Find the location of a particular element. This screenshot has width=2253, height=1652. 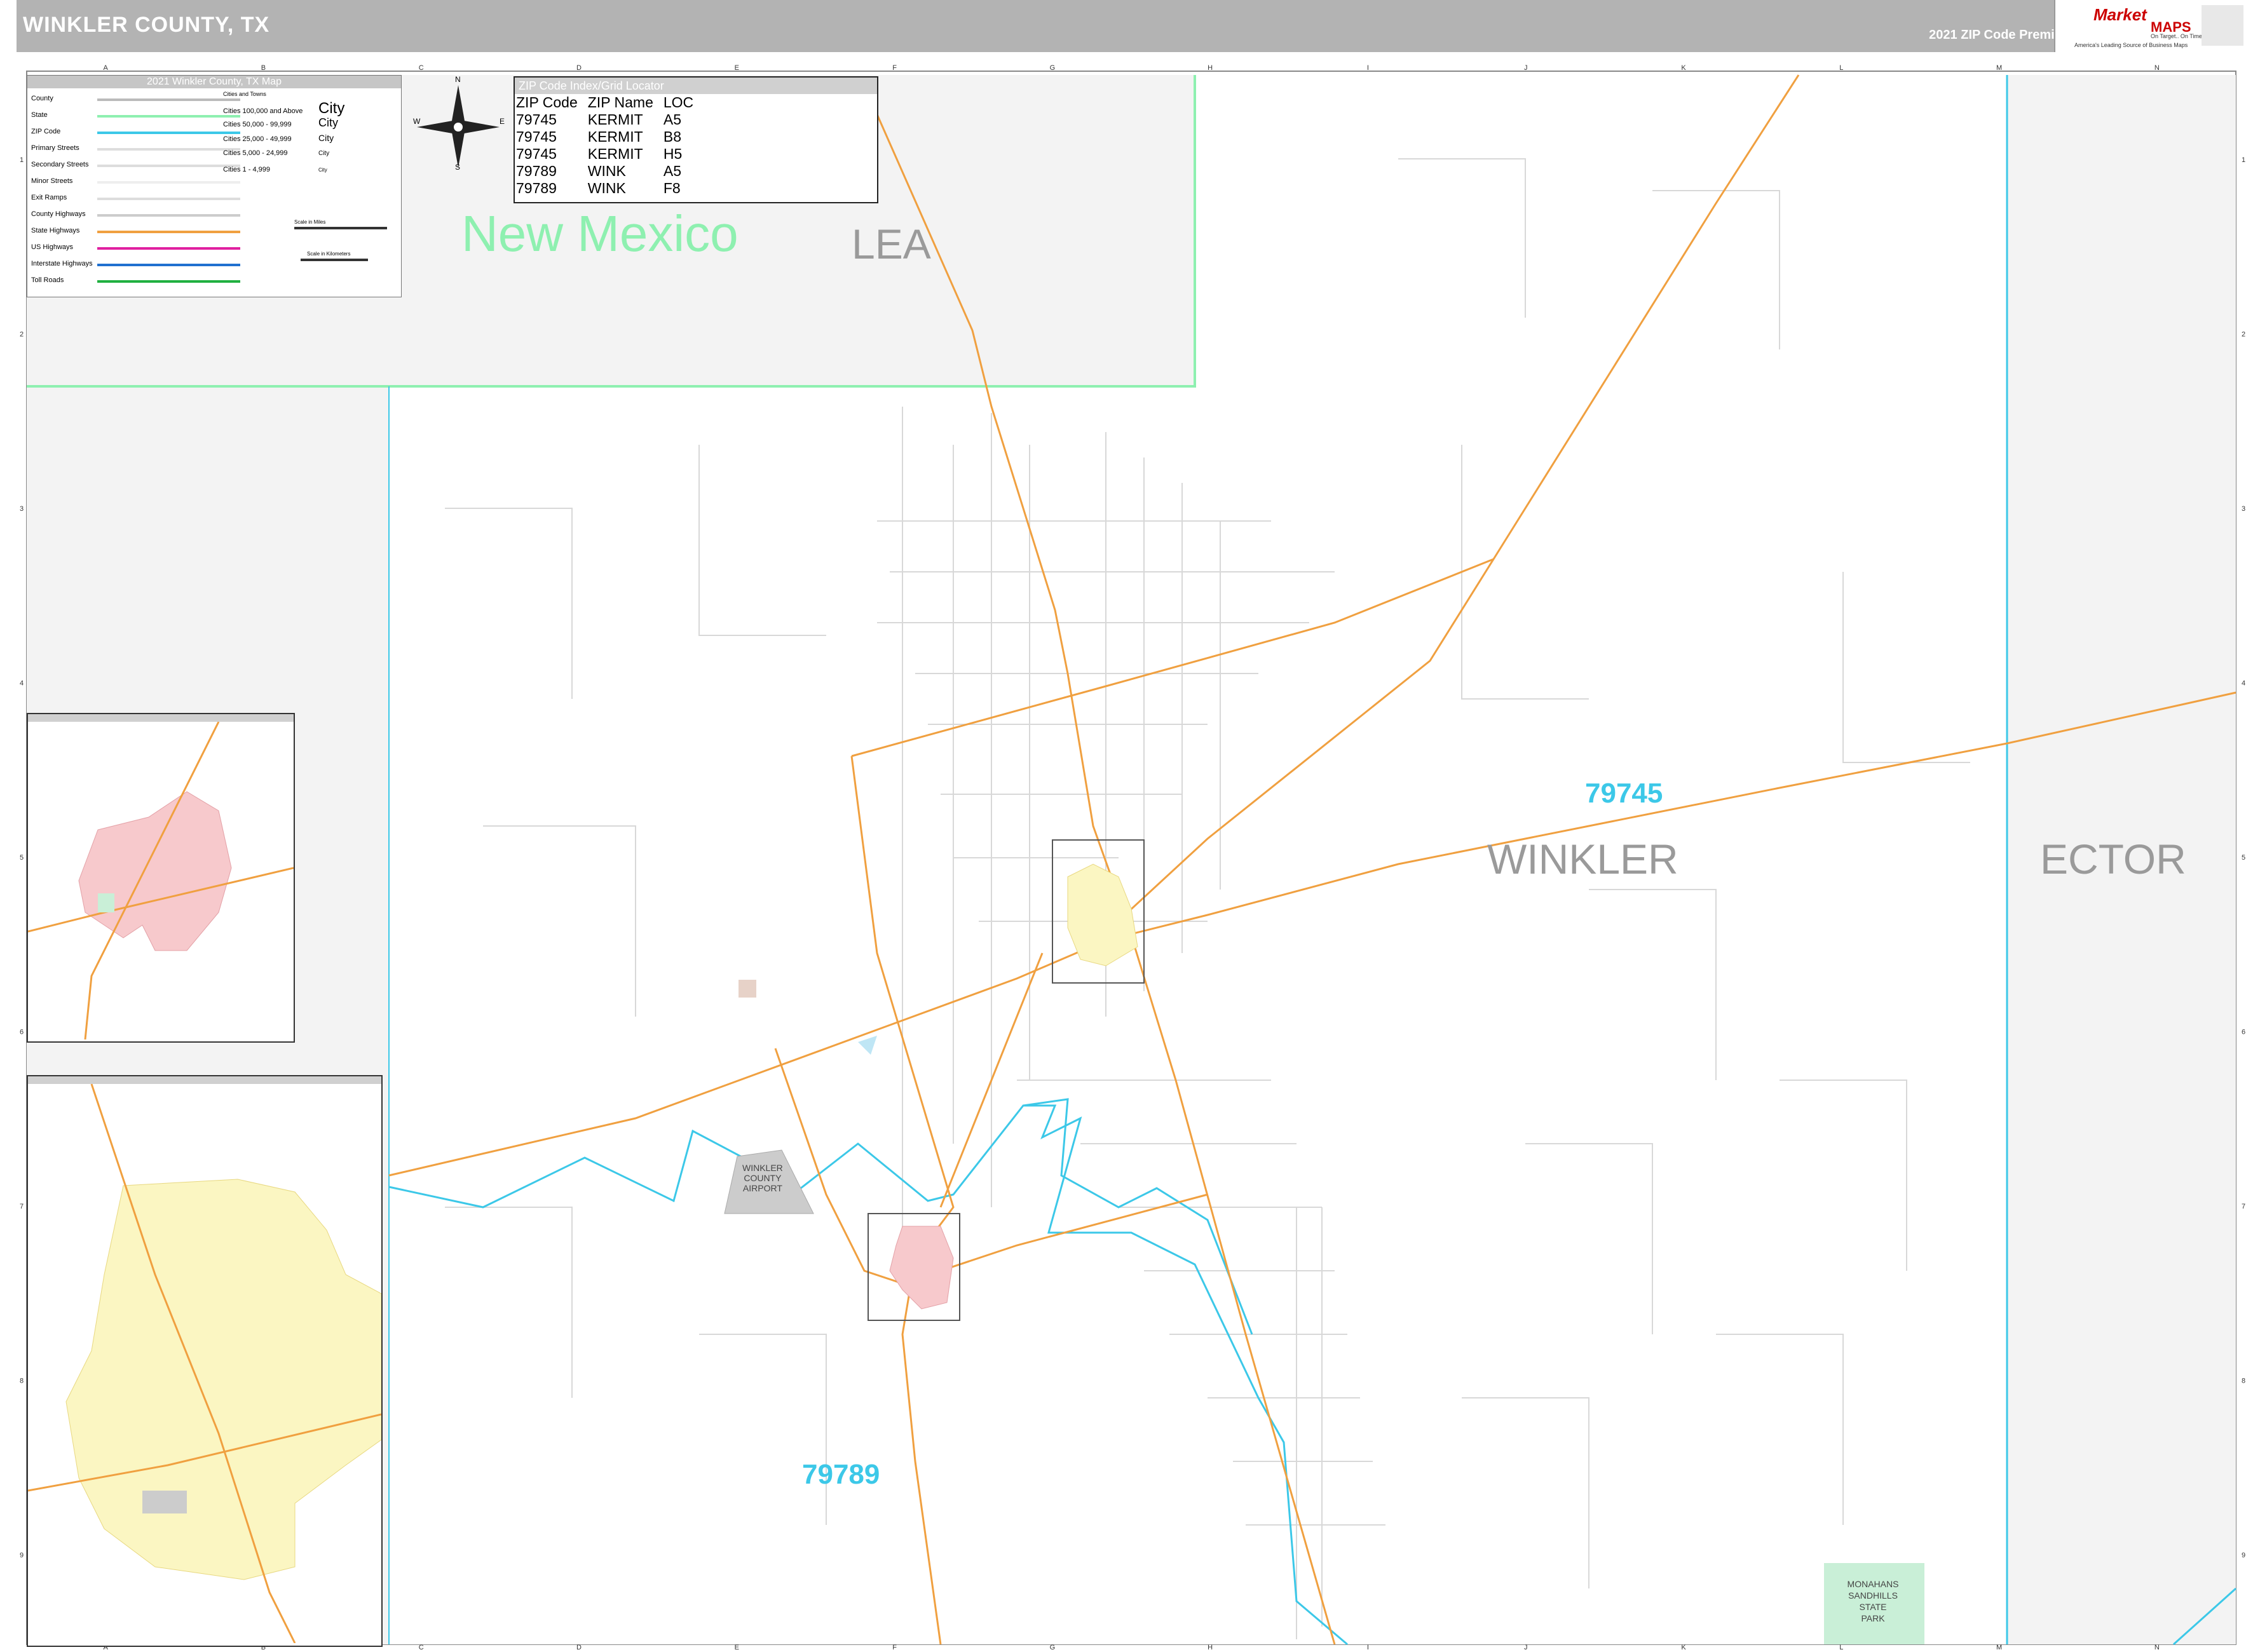

legend-city-range: Cities 50,000 - 99,999 is located at coordinates (257, 124).